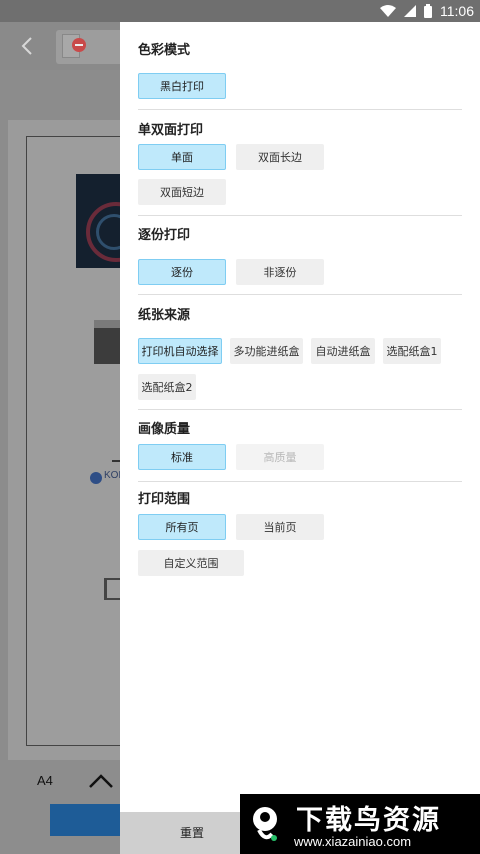  What do you see at coordinates (410, 11) in the screenshot?
I see `signal-icon` at bounding box center [410, 11].